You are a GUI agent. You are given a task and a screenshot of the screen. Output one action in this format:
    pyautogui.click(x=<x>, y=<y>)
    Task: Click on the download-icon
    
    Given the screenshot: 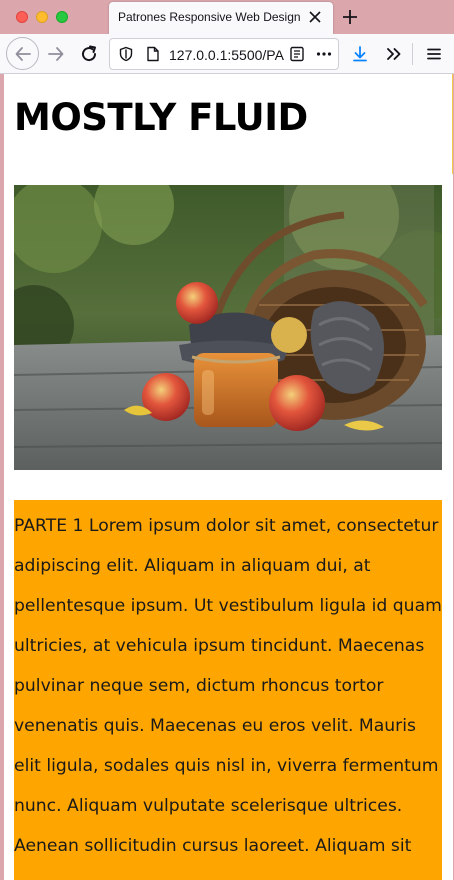 What is the action you would take?
    pyautogui.click(x=360, y=54)
    